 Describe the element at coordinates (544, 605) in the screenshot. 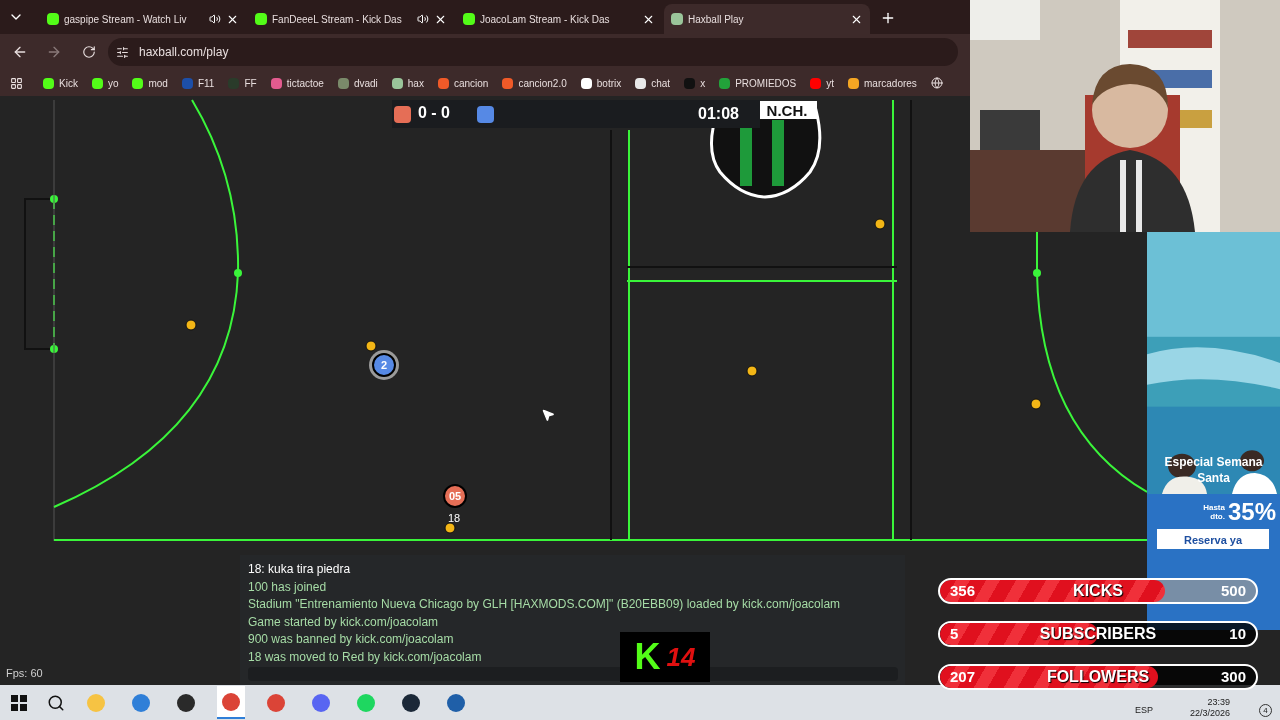

I see `chat-message: Stadium "Entrenamiento Nueva Chicago by GLH [HAXMODS.COM]" (B20EBB09) loaded by kick.com/joacolam` at that location.